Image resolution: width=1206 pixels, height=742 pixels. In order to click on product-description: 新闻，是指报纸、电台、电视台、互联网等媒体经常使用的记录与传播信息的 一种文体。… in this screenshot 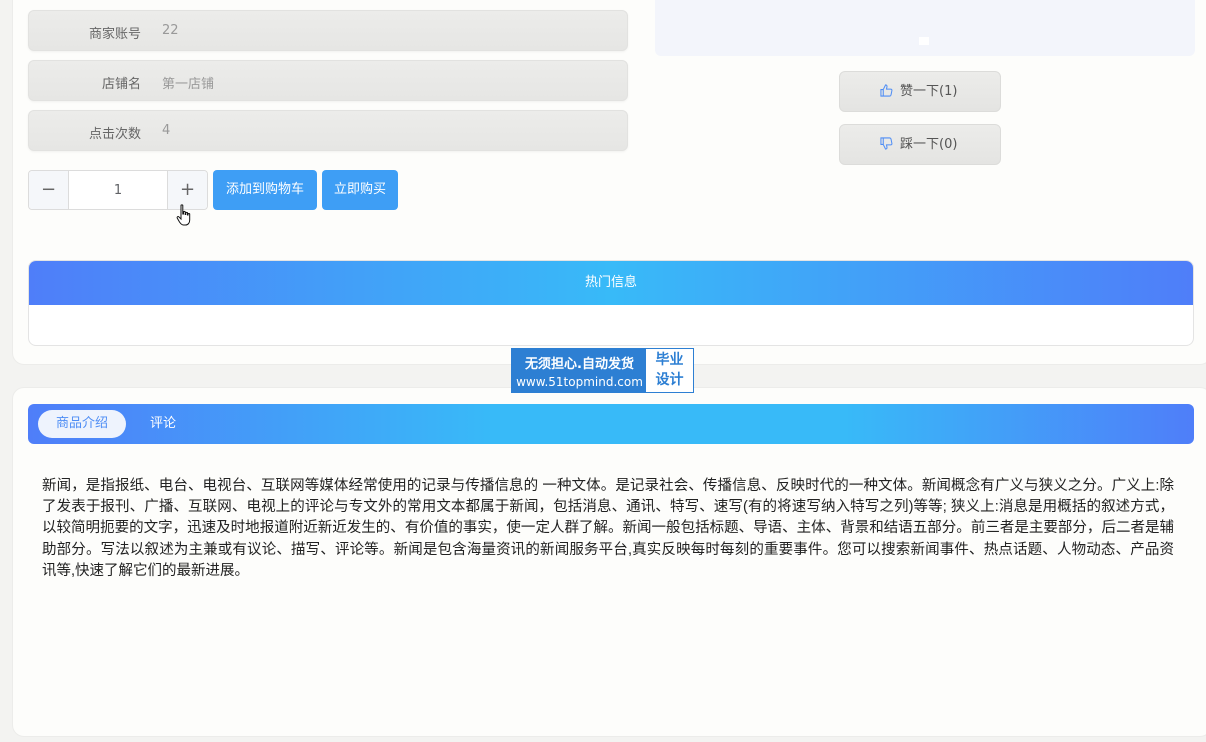, I will do `click(608, 528)`.